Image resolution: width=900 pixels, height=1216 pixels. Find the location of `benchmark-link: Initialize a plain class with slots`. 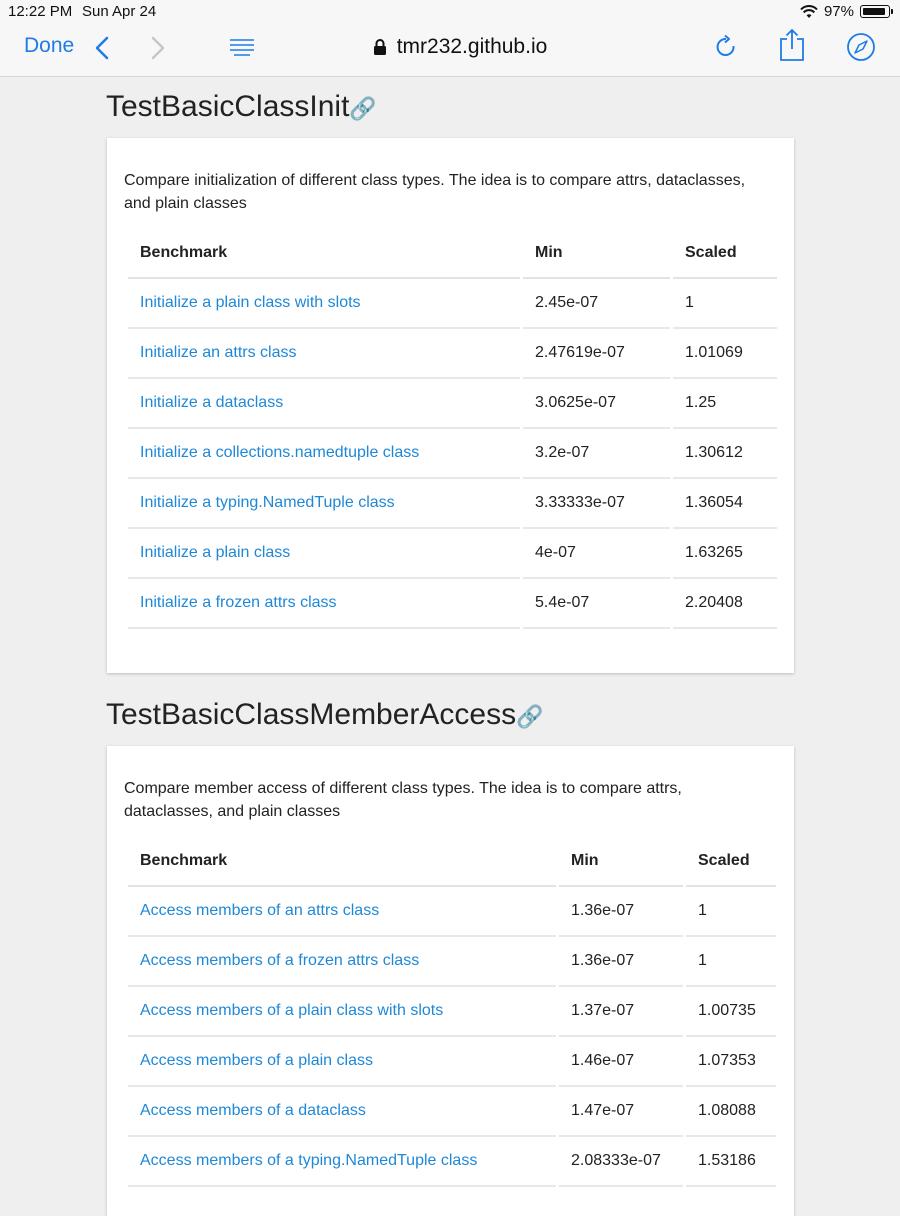

benchmark-link: Initialize a plain class with slots is located at coordinates (324, 304).